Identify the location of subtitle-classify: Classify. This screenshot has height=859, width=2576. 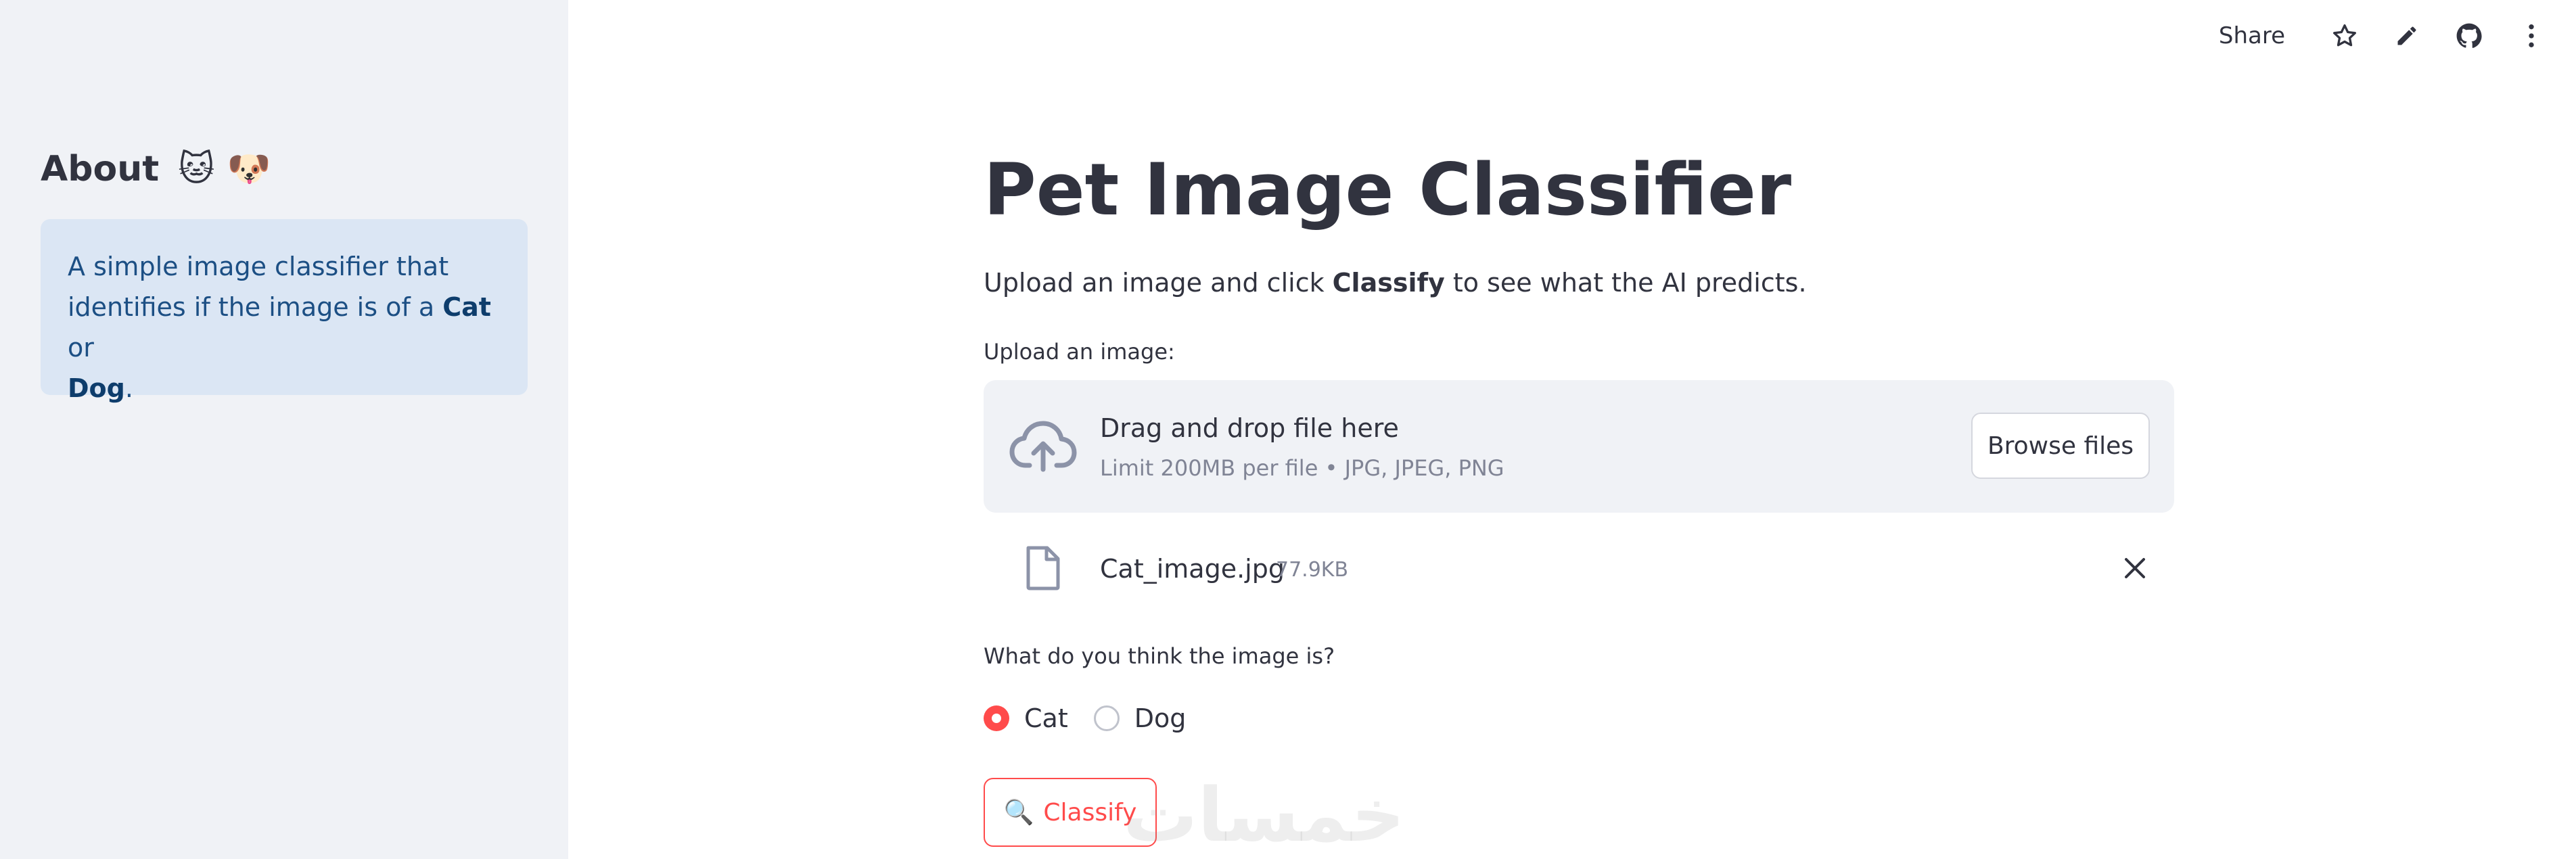
(1388, 283).